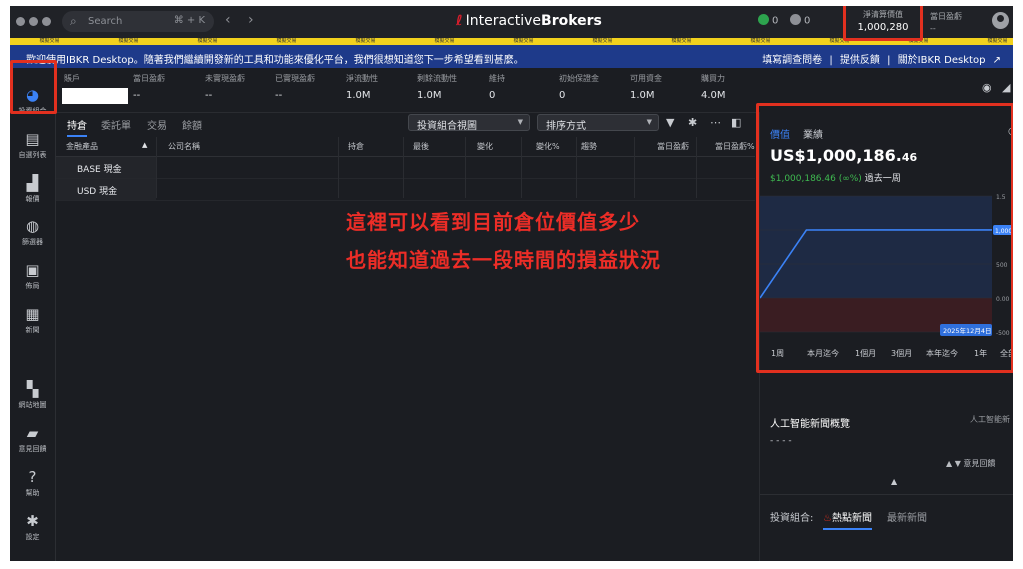  I want to click on field-label: 賬戶, so click(72, 78).